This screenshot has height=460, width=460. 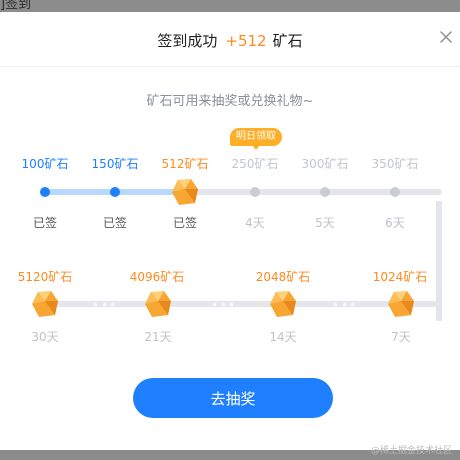 What do you see at coordinates (283, 337) in the screenshot?
I see `day-status-14: 14天` at bounding box center [283, 337].